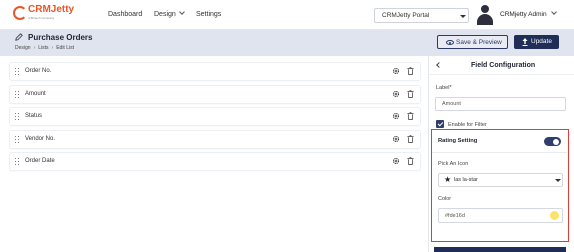 This screenshot has height=252, width=574. What do you see at coordinates (23, 48) in the screenshot?
I see `breadcrumb-design: Design` at bounding box center [23, 48].